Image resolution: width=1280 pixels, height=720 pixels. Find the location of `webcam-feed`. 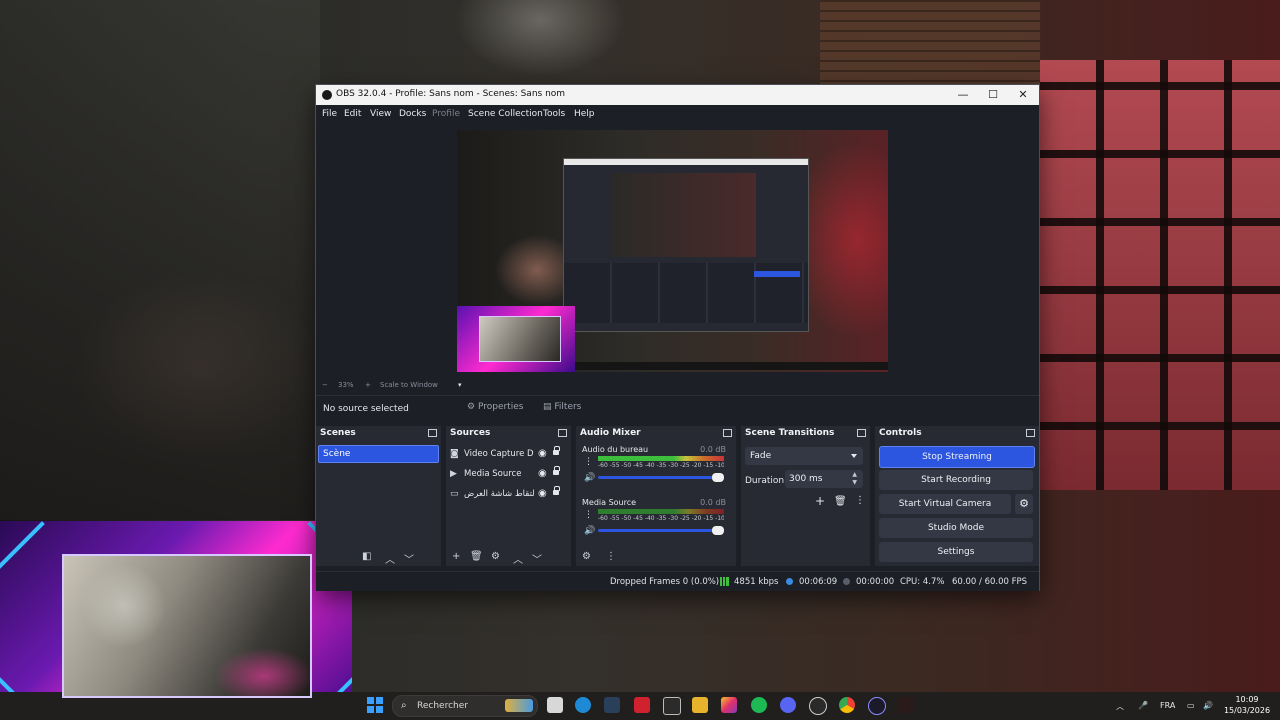

webcam-feed is located at coordinates (187, 626).